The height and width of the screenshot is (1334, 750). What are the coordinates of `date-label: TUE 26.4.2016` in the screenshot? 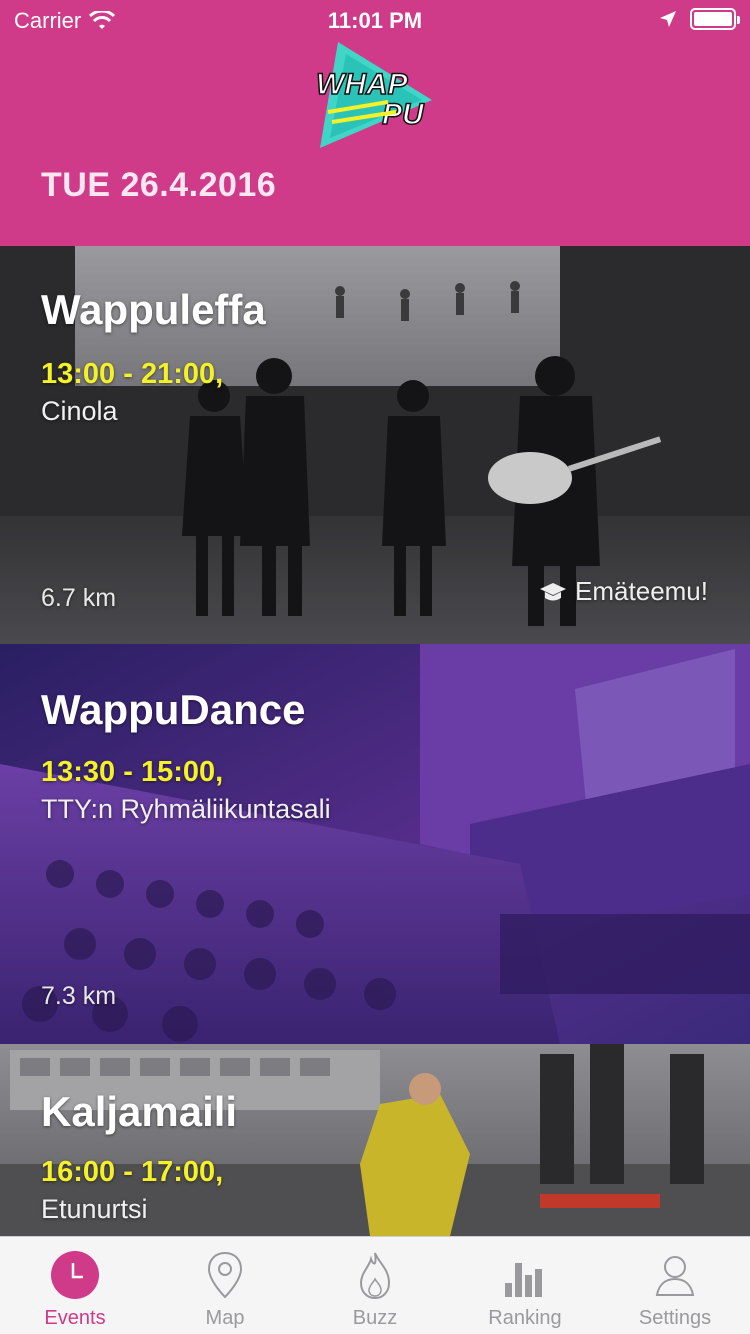 It's located at (159, 185).